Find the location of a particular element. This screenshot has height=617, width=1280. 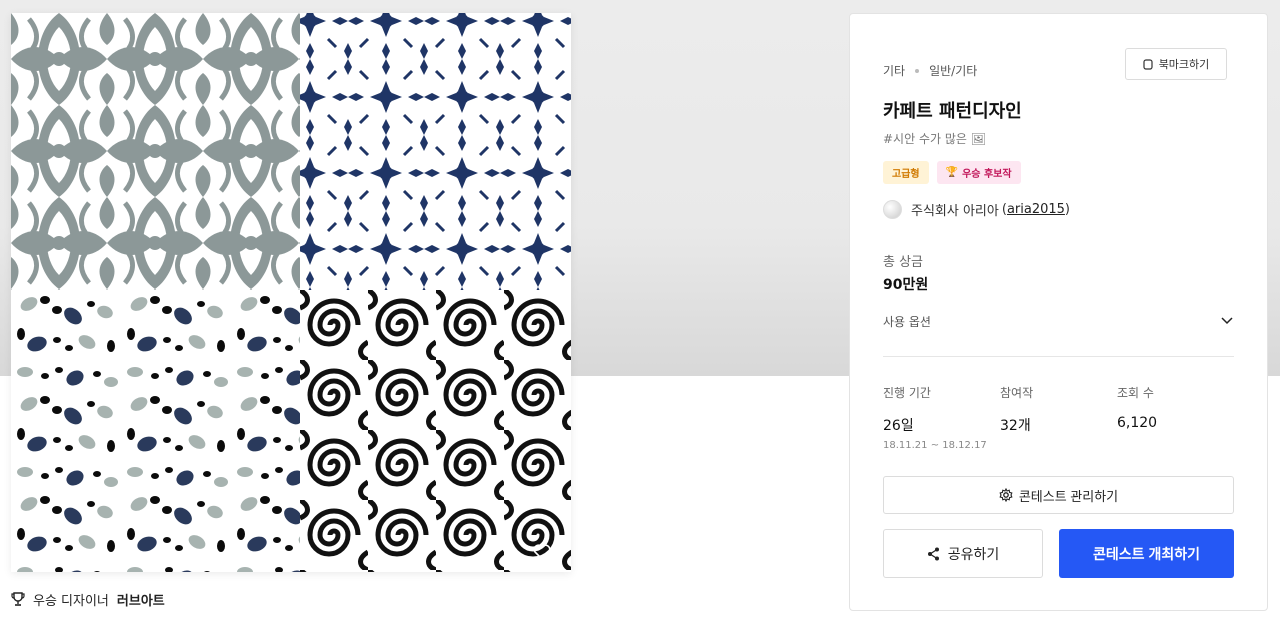

share-icon is located at coordinates (933, 553).